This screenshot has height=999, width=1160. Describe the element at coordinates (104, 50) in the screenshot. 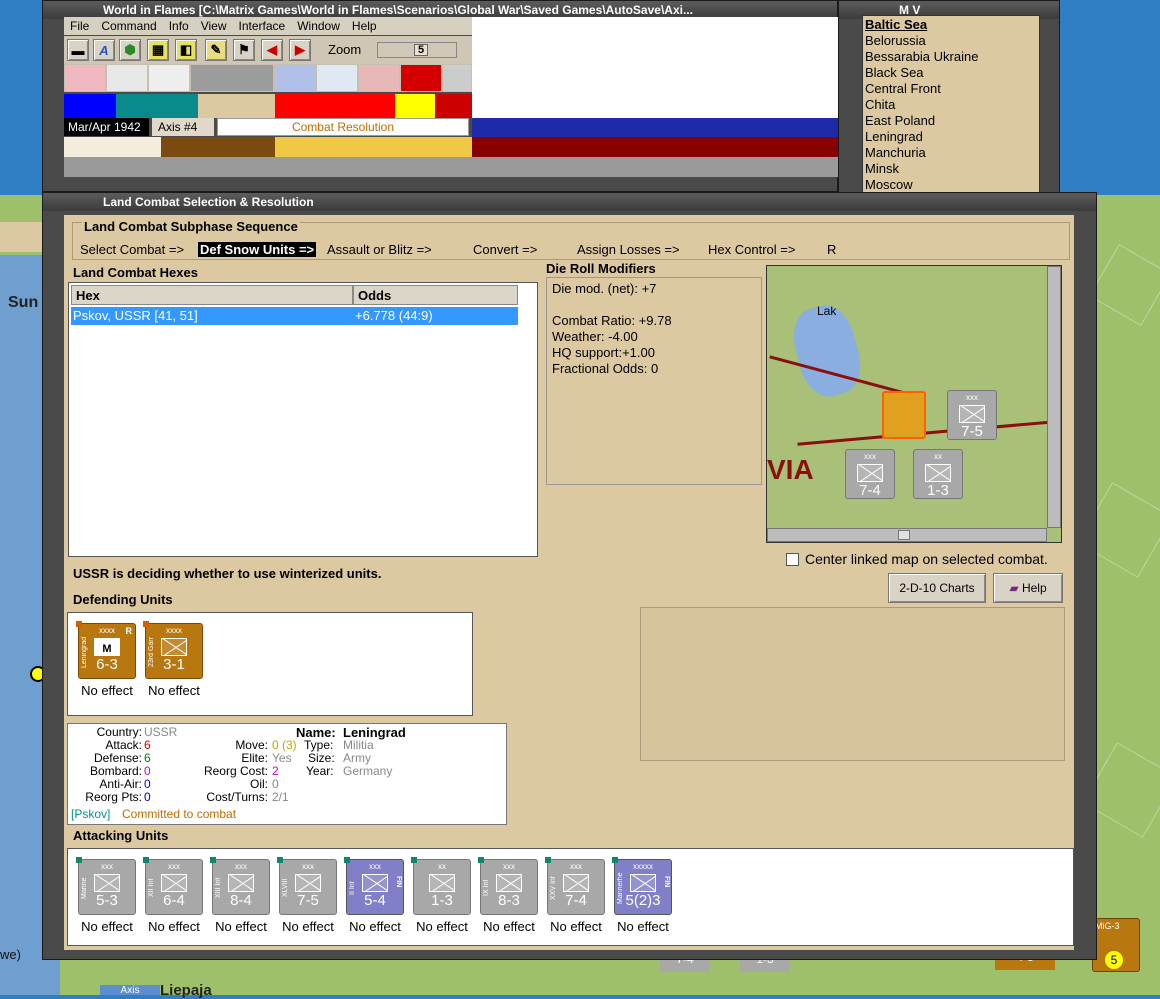

I see `font-icon: A` at that location.